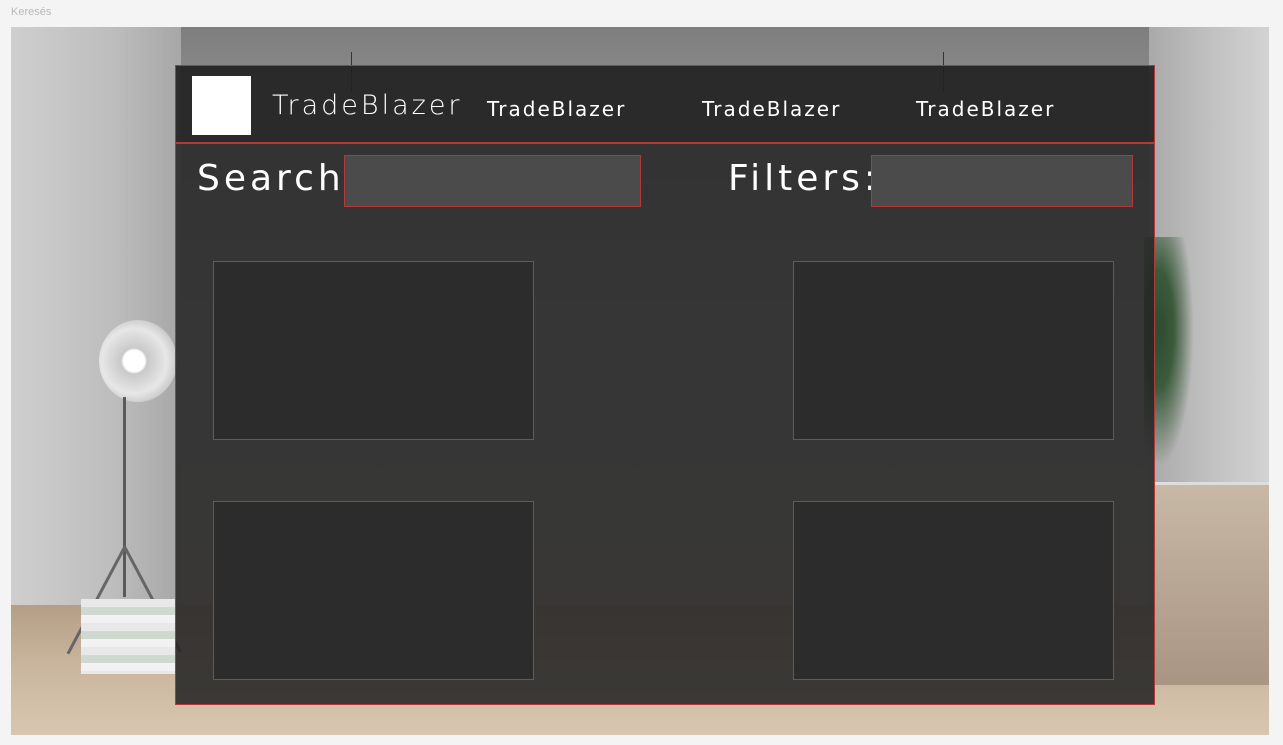 The width and height of the screenshot is (1283, 745). Describe the element at coordinates (985, 109) in the screenshot. I see `nav-link-3: TradeBlazer` at that location.